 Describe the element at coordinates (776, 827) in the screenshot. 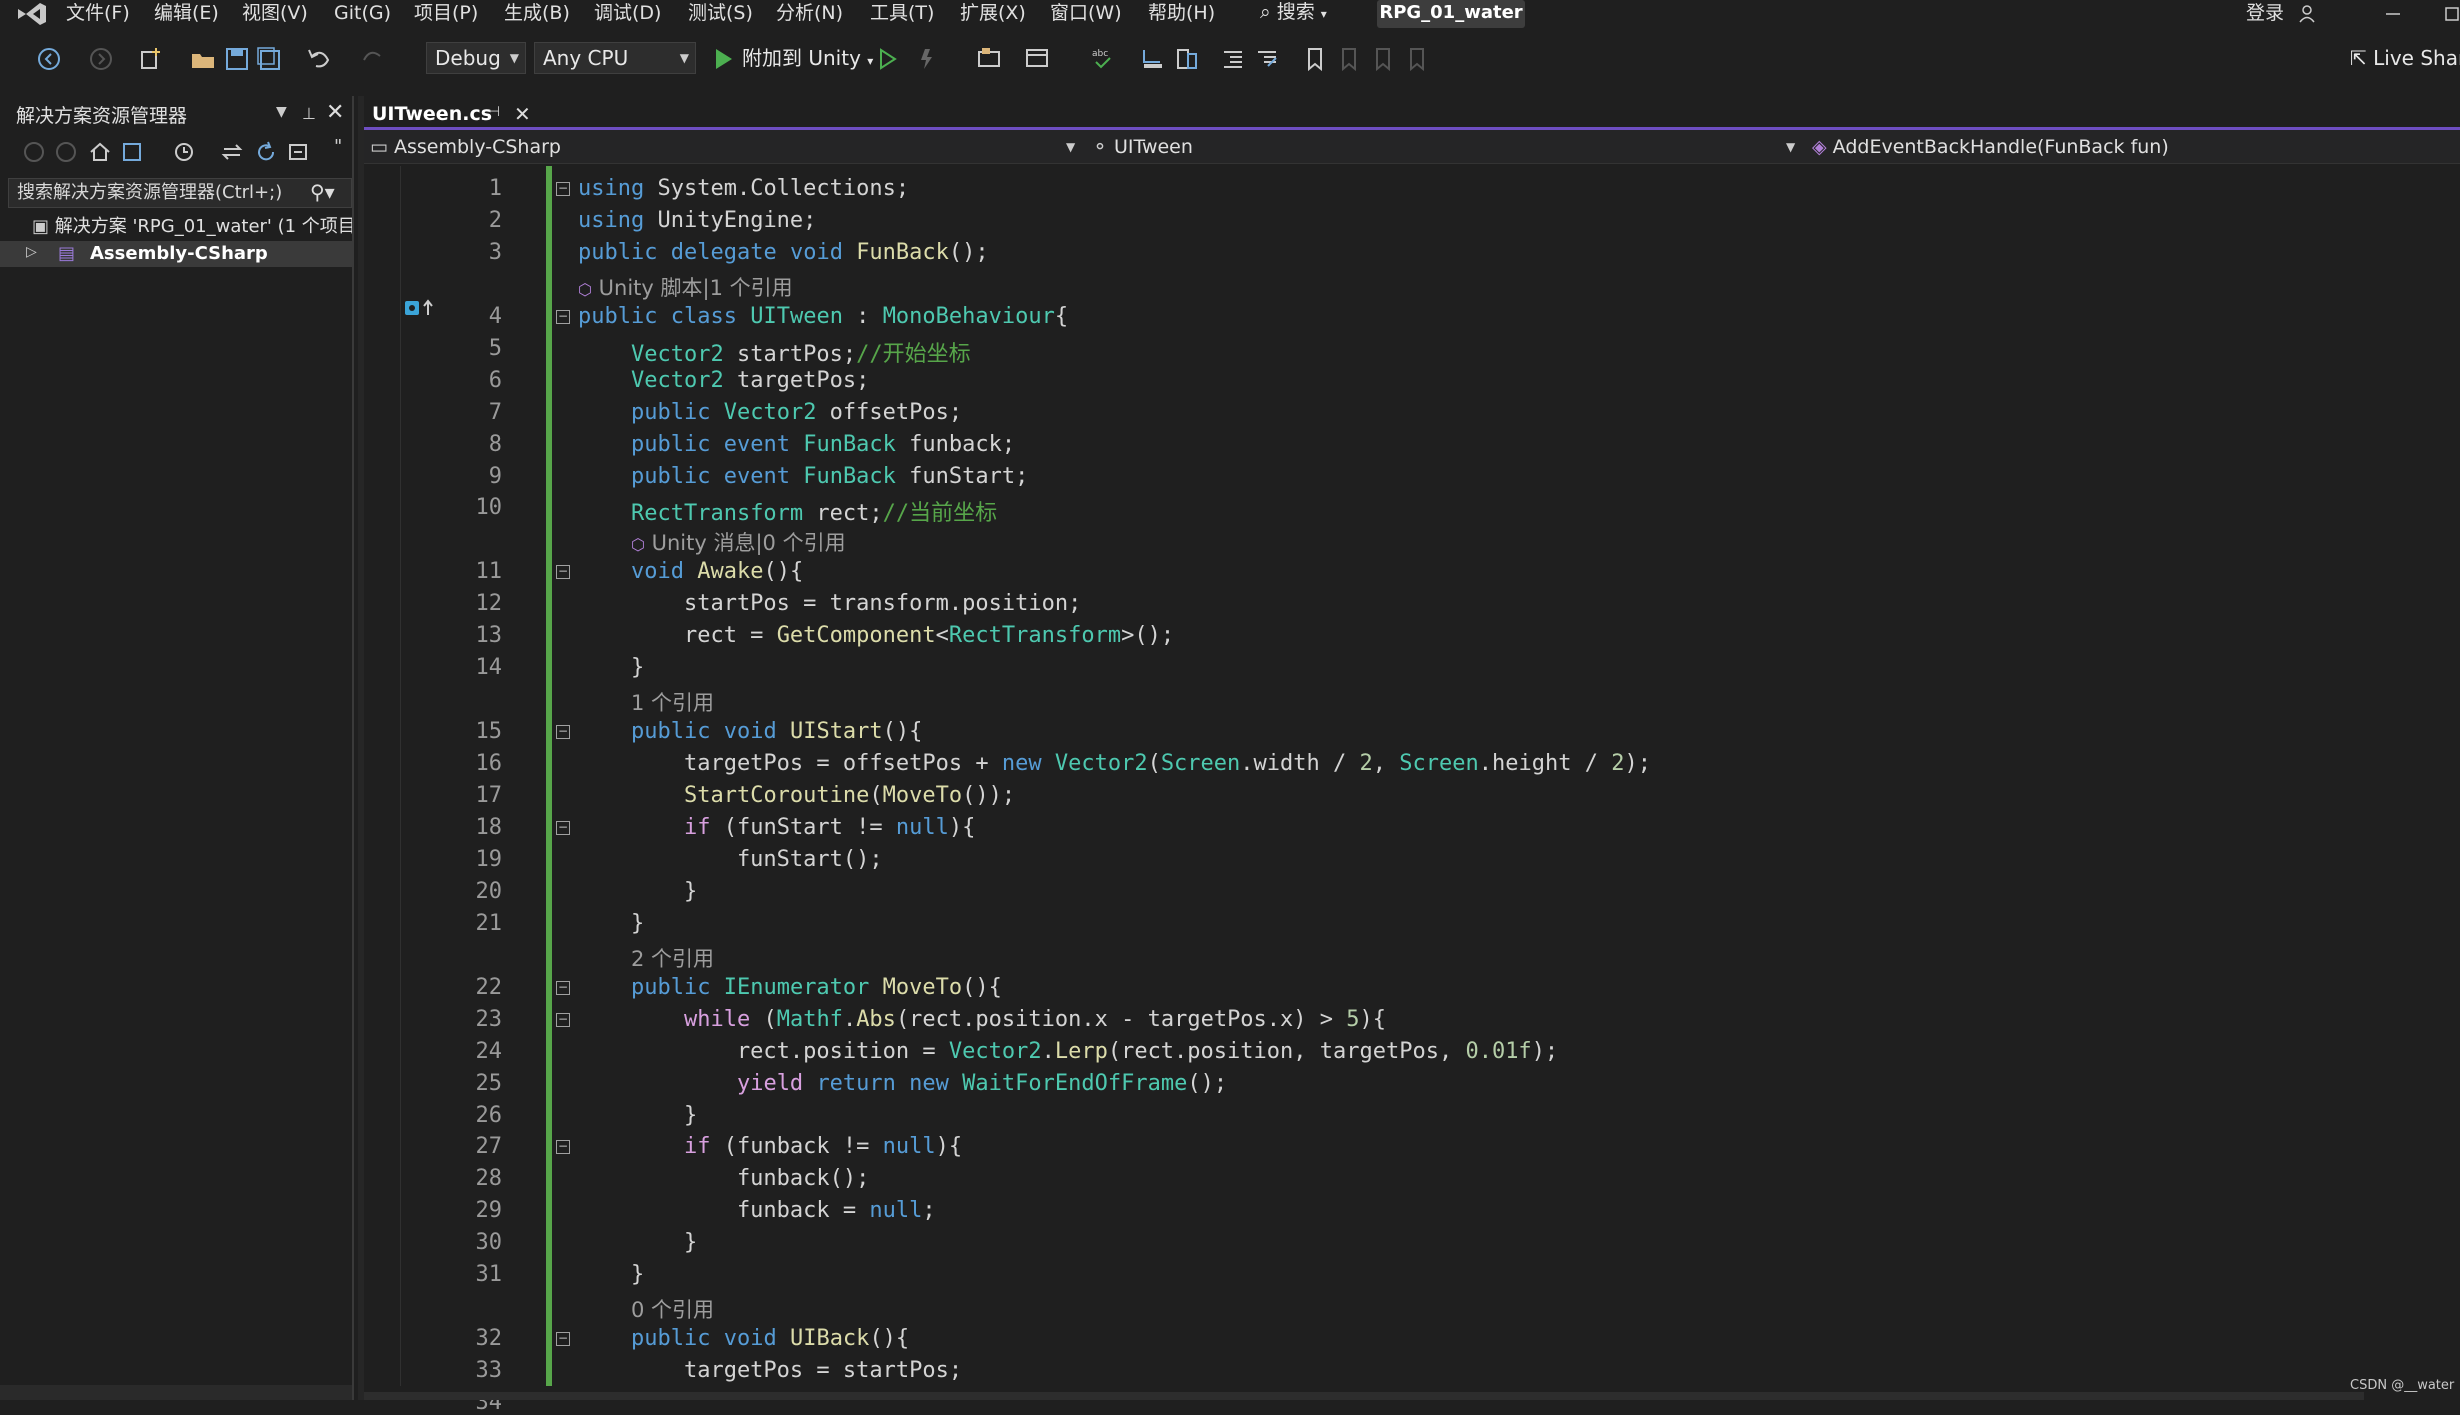

I see `code-line: if (funStart != null){` at that location.